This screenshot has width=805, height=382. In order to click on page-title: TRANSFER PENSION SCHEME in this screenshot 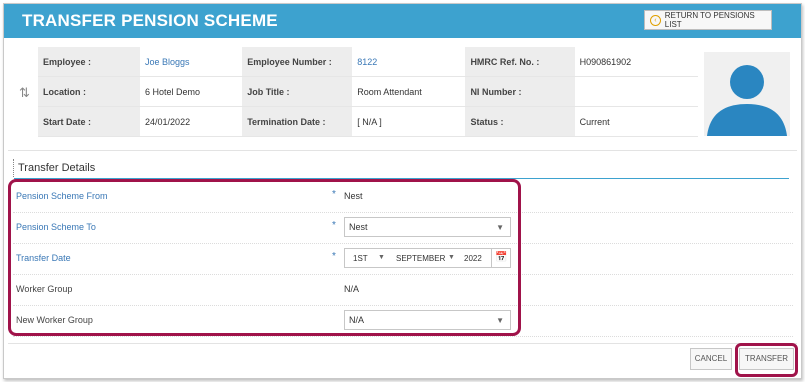, I will do `click(150, 20)`.